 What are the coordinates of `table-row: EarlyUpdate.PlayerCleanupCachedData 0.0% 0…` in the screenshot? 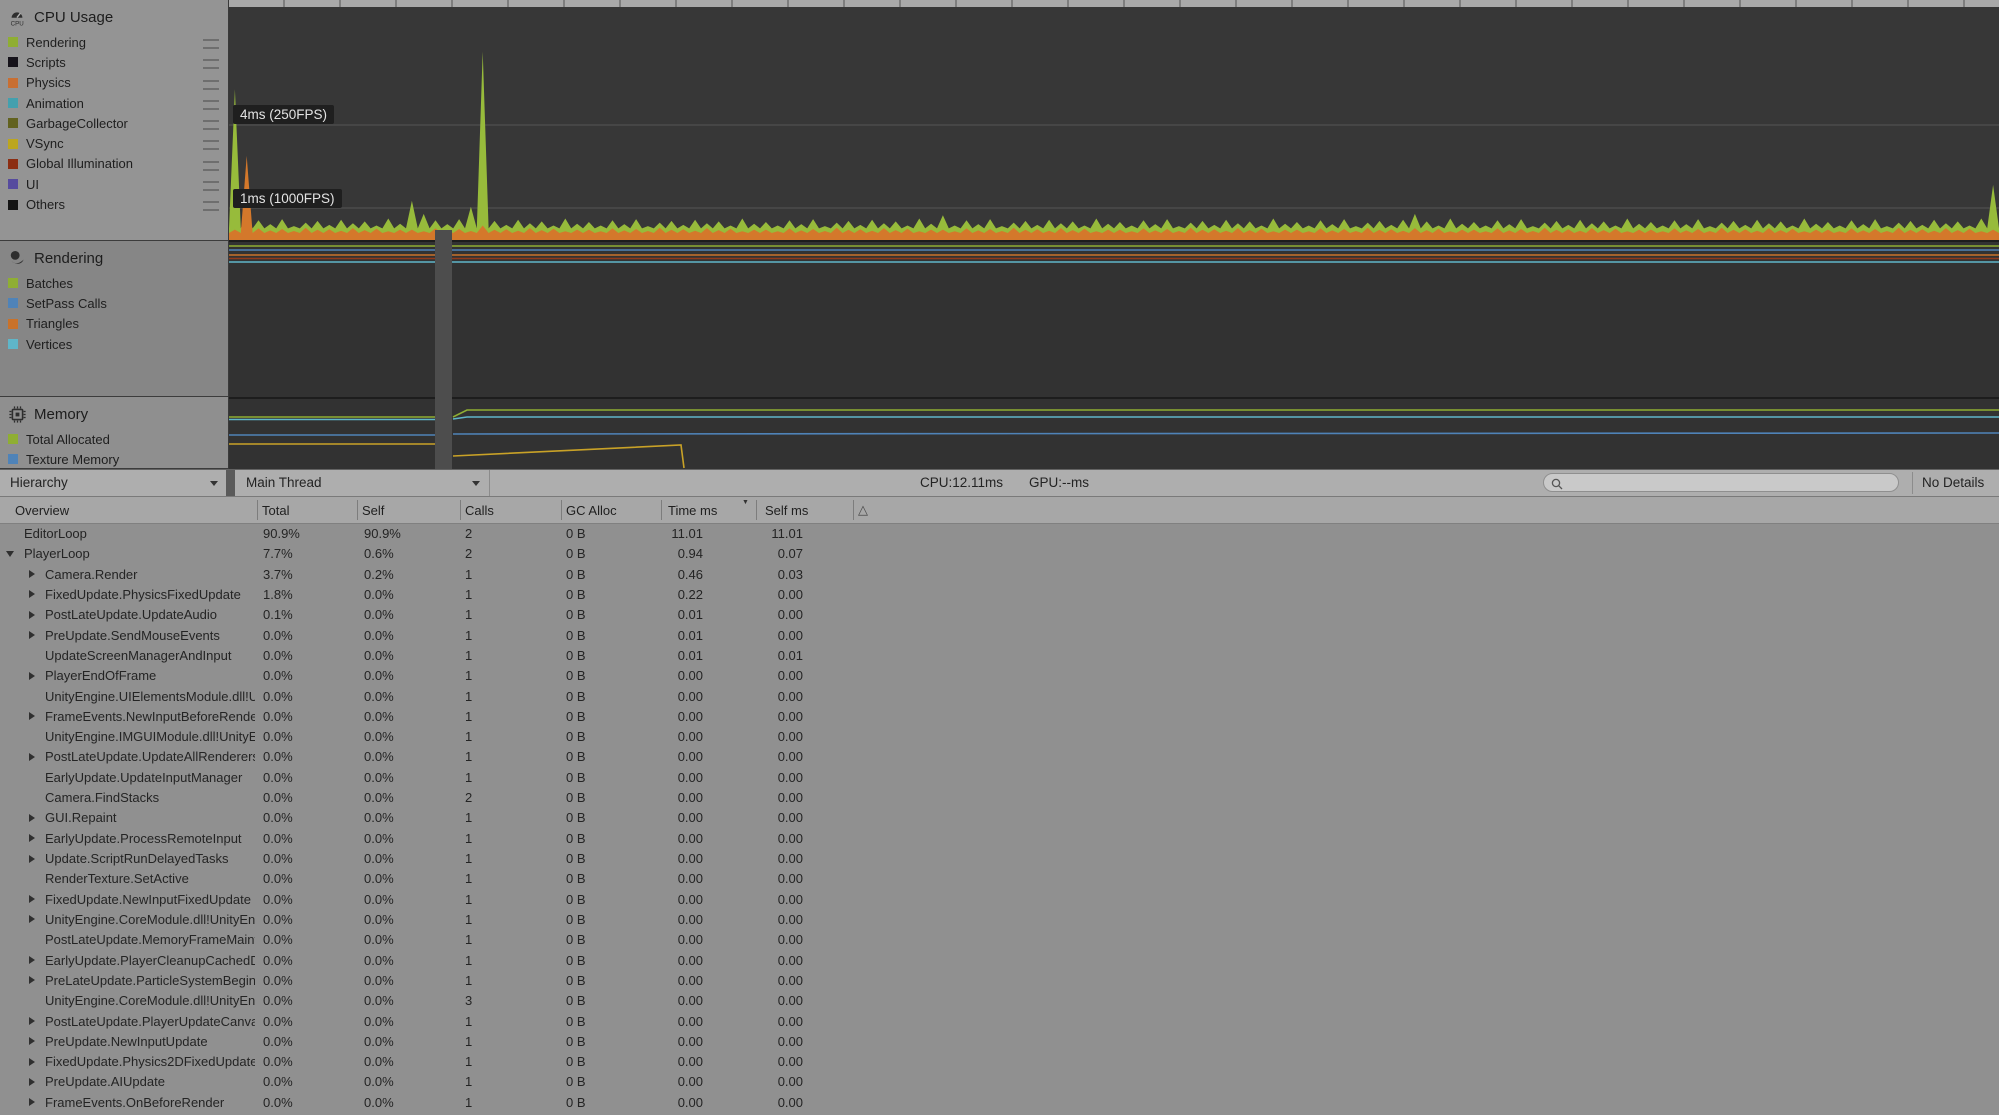 It's located at (999, 961).